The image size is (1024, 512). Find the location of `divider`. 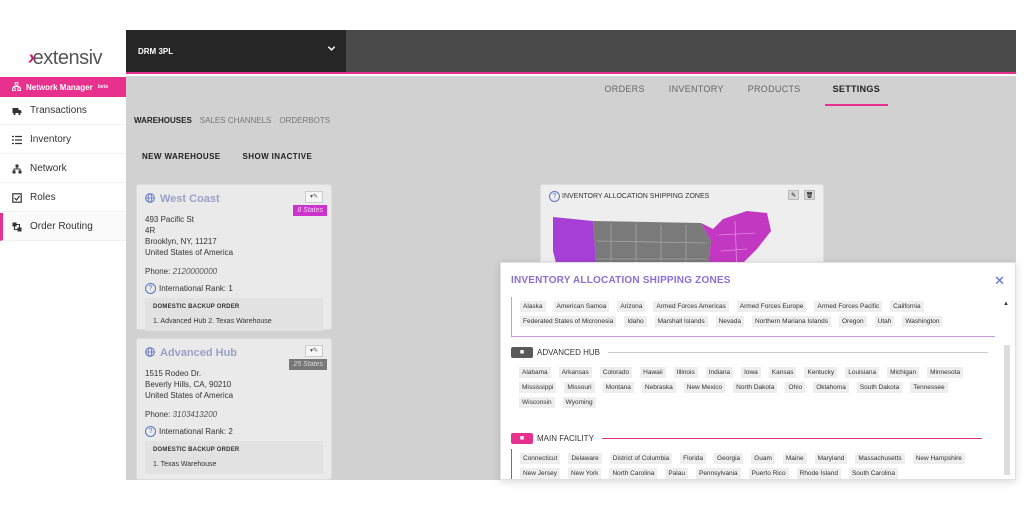

divider is located at coordinates (791, 438).